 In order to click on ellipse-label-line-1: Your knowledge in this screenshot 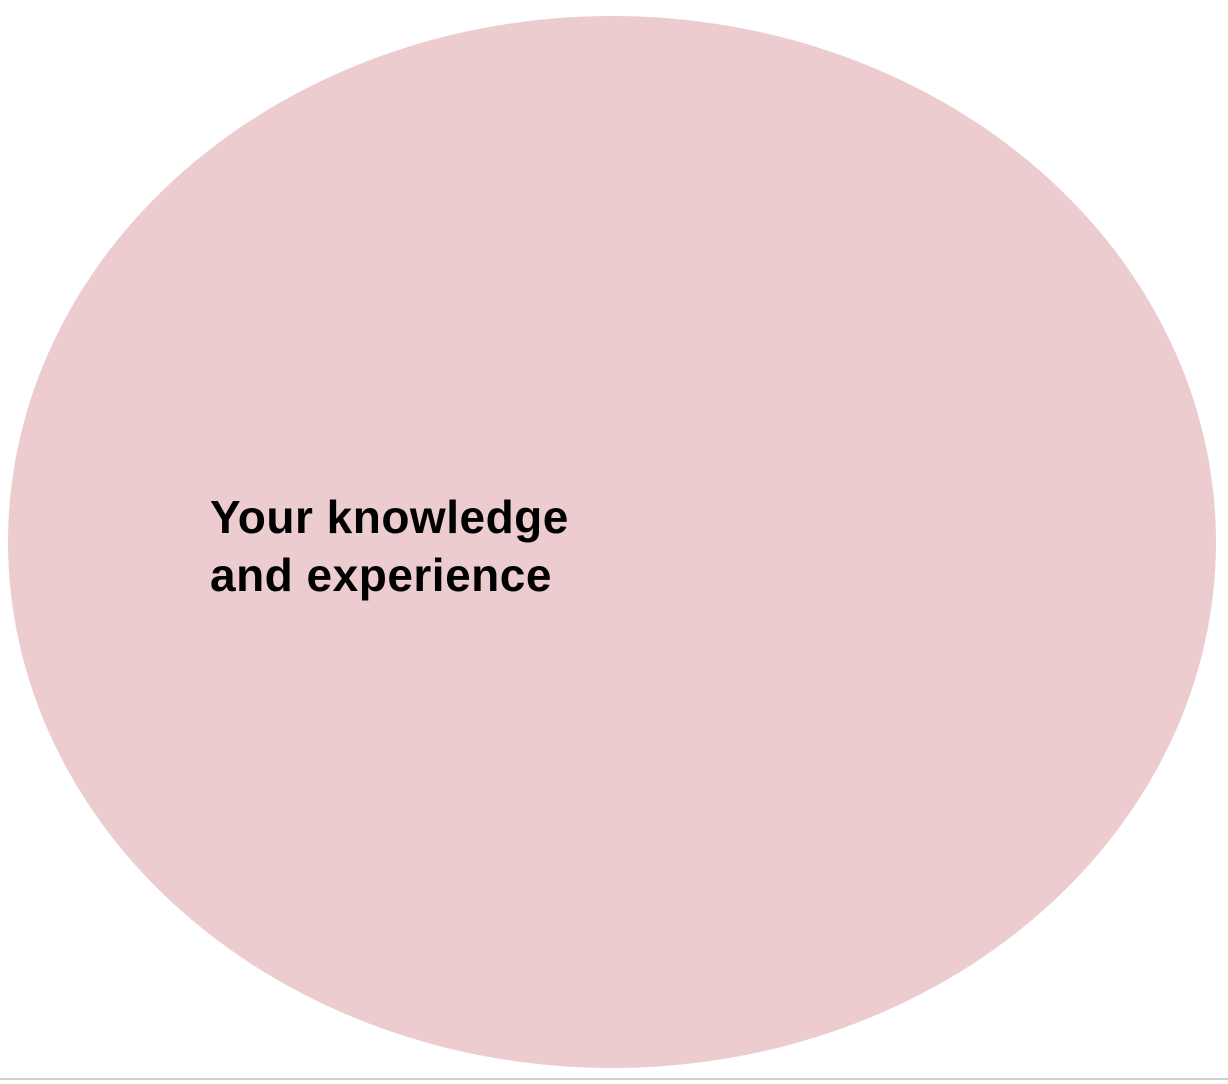, I will do `click(389, 517)`.